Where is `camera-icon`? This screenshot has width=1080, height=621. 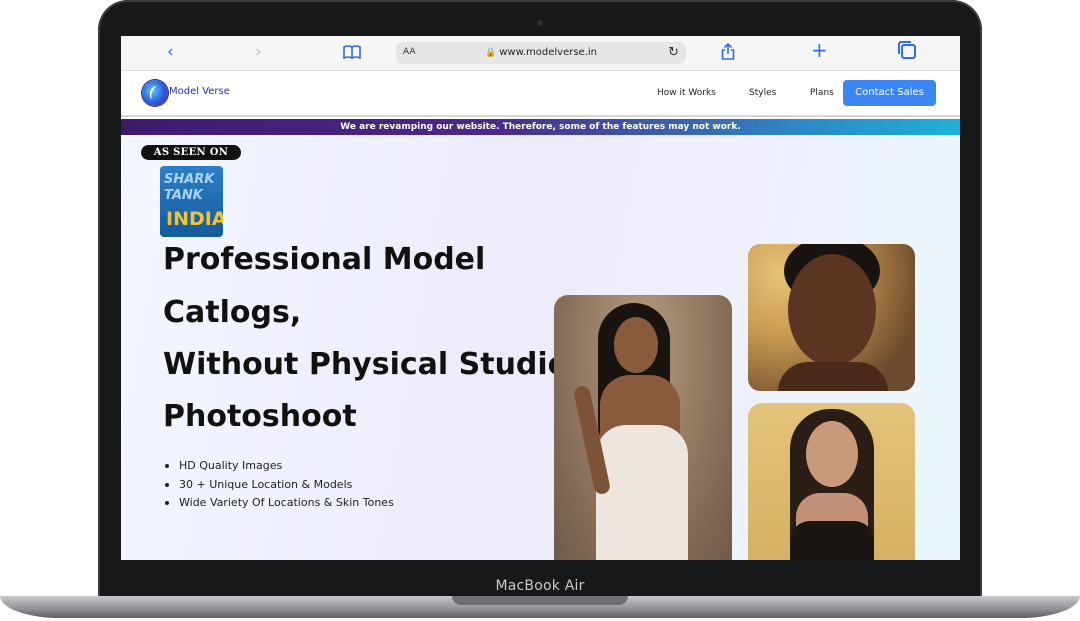 camera-icon is located at coordinates (540, 23).